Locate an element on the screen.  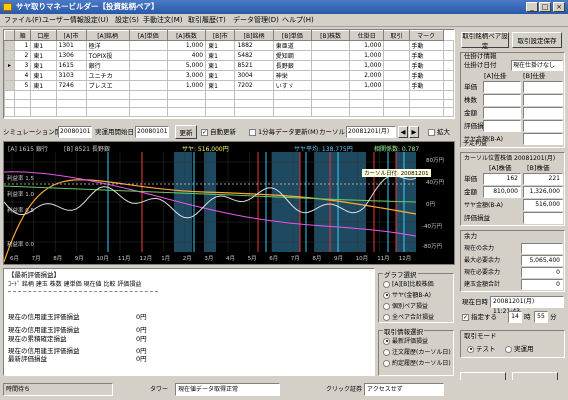
cell-a-qty: 3,000 is located at coordinates (186, 75).